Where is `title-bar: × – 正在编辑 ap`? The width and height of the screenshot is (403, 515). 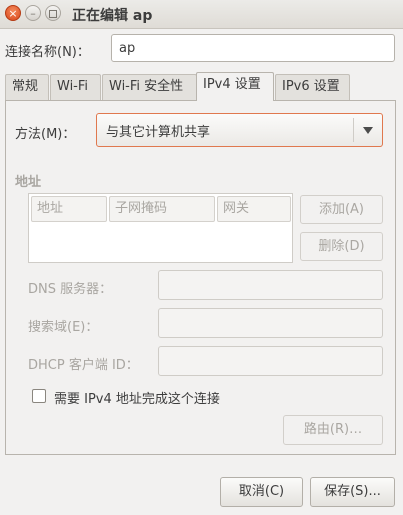
title-bar: × – 正在编辑 ap is located at coordinates (201, 14).